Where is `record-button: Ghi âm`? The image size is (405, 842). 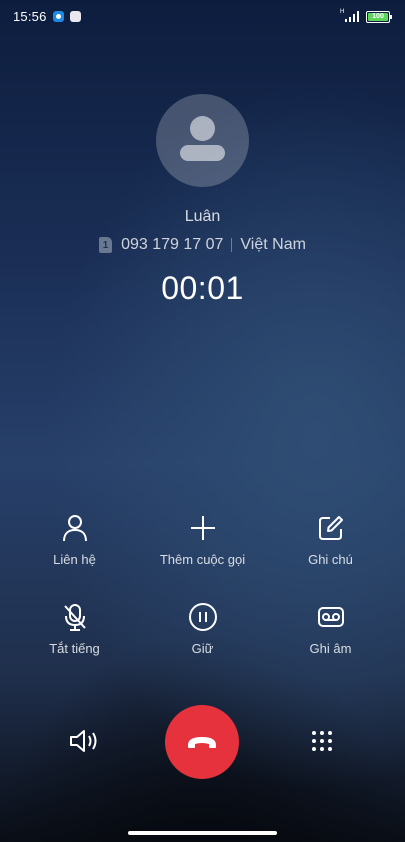 record-button: Ghi âm is located at coordinates (330, 629).